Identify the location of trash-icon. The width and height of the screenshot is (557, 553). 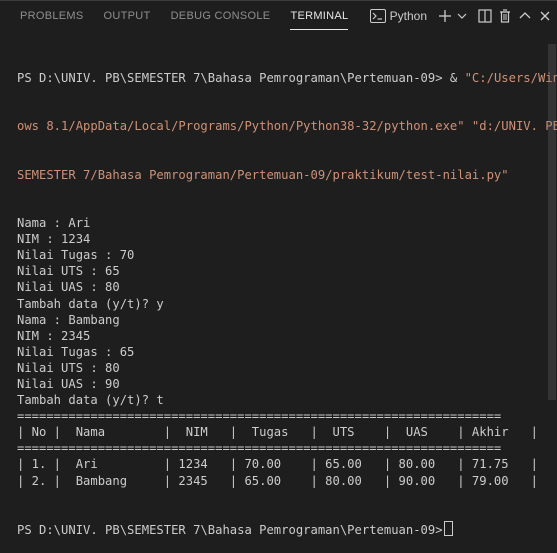
(505, 16).